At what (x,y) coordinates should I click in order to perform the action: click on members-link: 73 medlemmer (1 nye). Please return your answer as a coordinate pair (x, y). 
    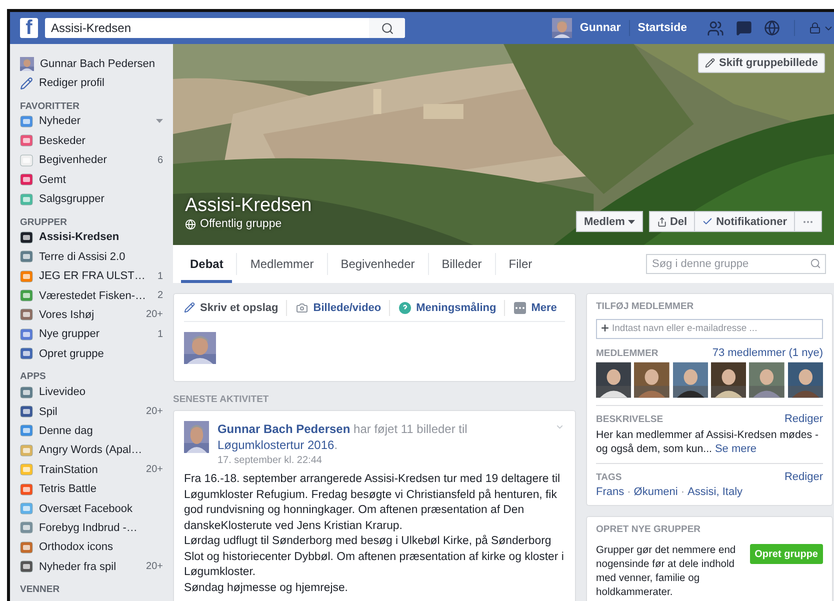
    Looking at the image, I should click on (767, 353).